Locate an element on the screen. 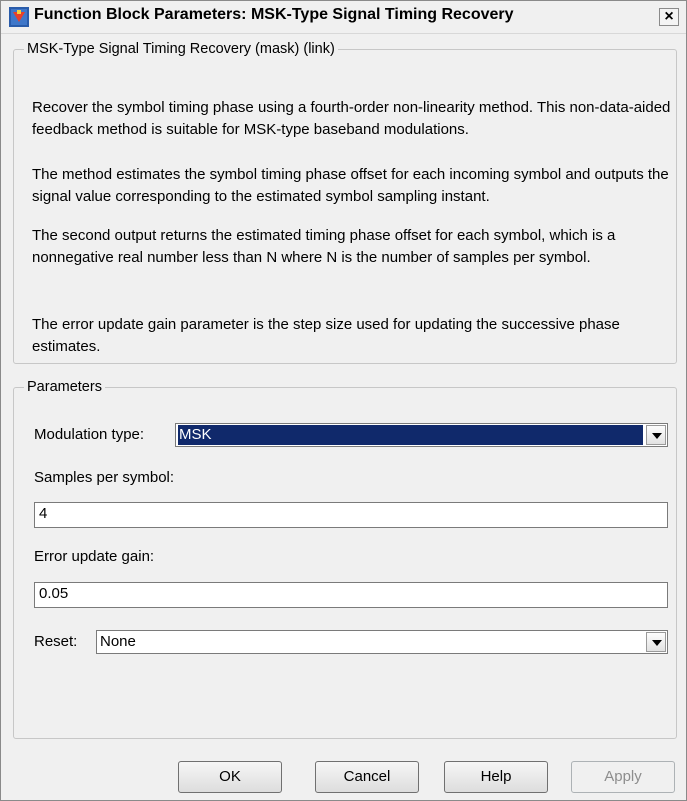 This screenshot has height=801, width=687. modulation-type-value: MSK is located at coordinates (410, 435).